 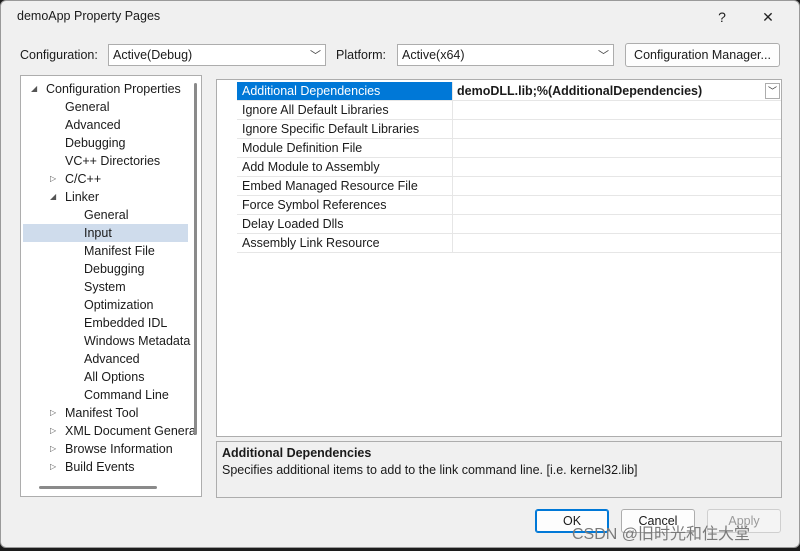 What do you see at coordinates (113, 89) in the screenshot?
I see `tree-item: Configuration Properties` at bounding box center [113, 89].